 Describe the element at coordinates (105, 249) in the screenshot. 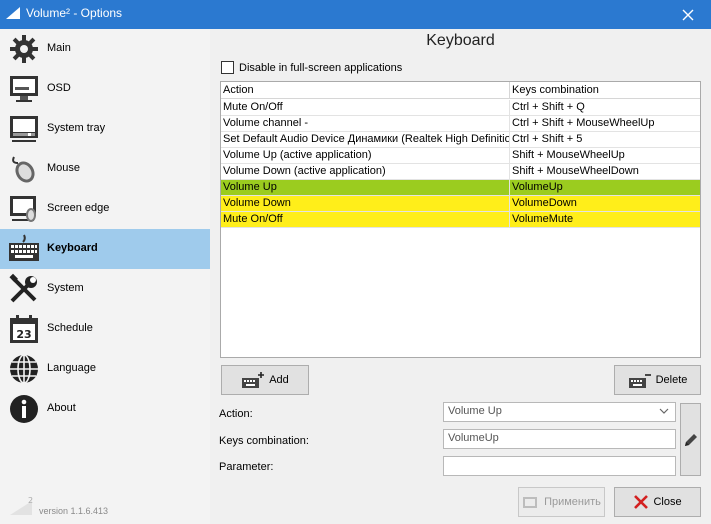

I see `sidebar-item-keyboard: Keyboard` at that location.